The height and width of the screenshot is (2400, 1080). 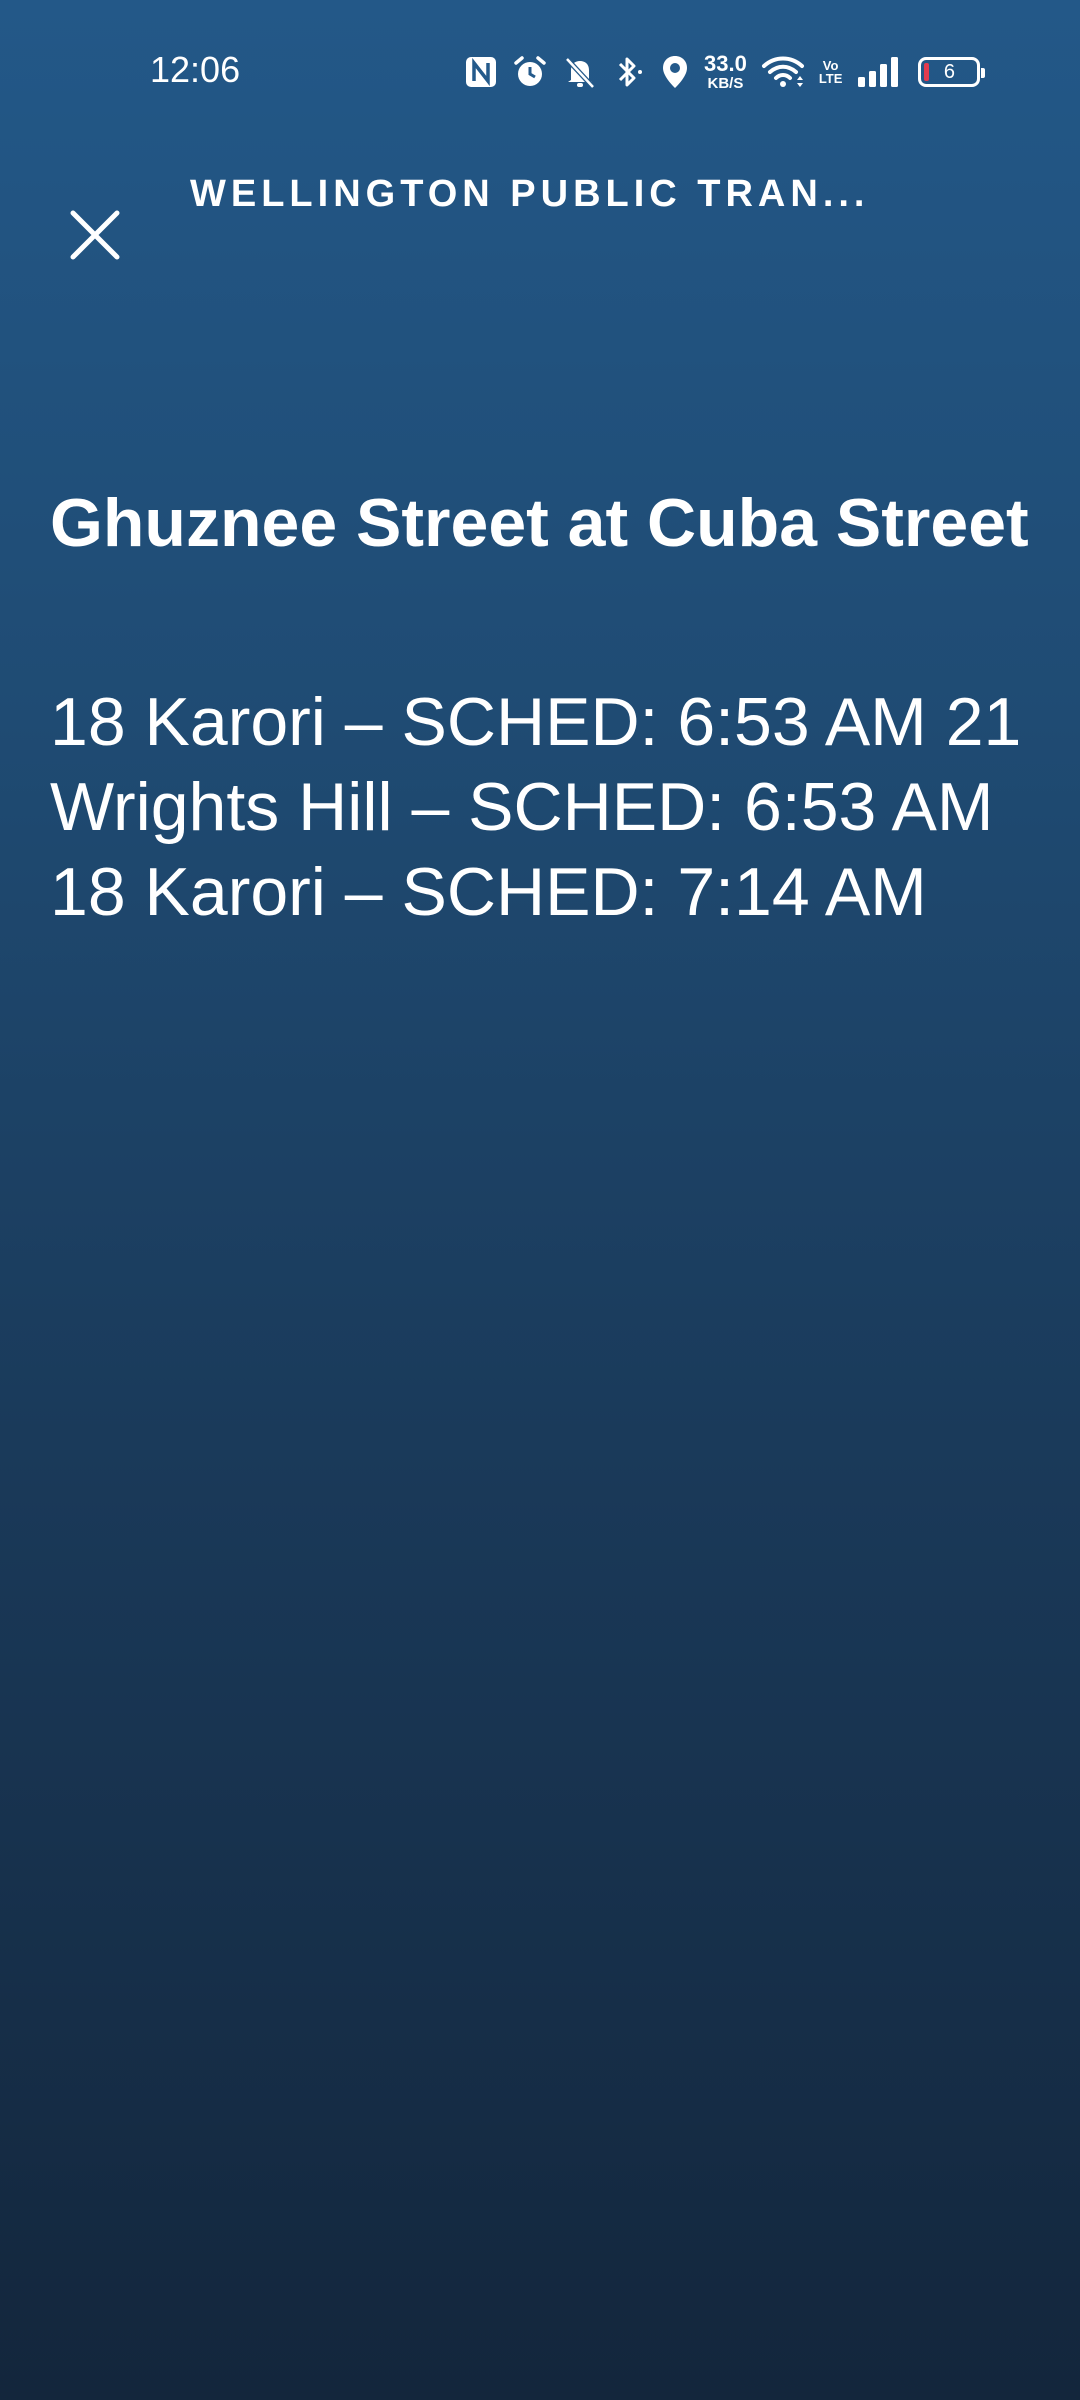 I want to click on close-icon, so click(x=95, y=235).